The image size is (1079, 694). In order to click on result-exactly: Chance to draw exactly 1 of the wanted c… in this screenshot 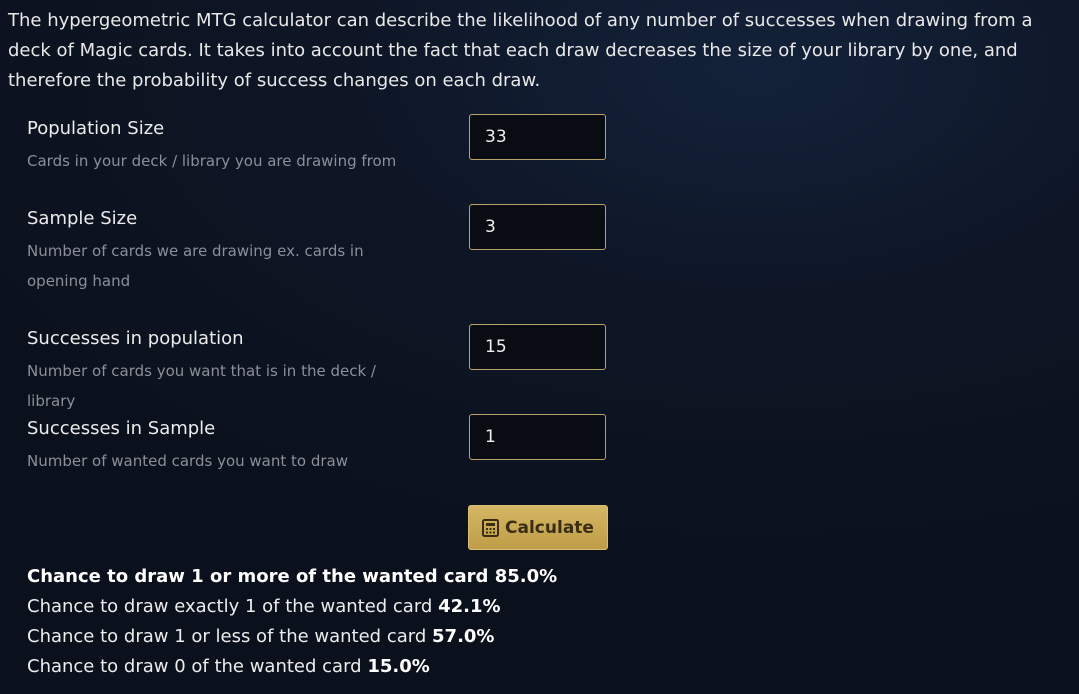, I will do `click(264, 606)`.